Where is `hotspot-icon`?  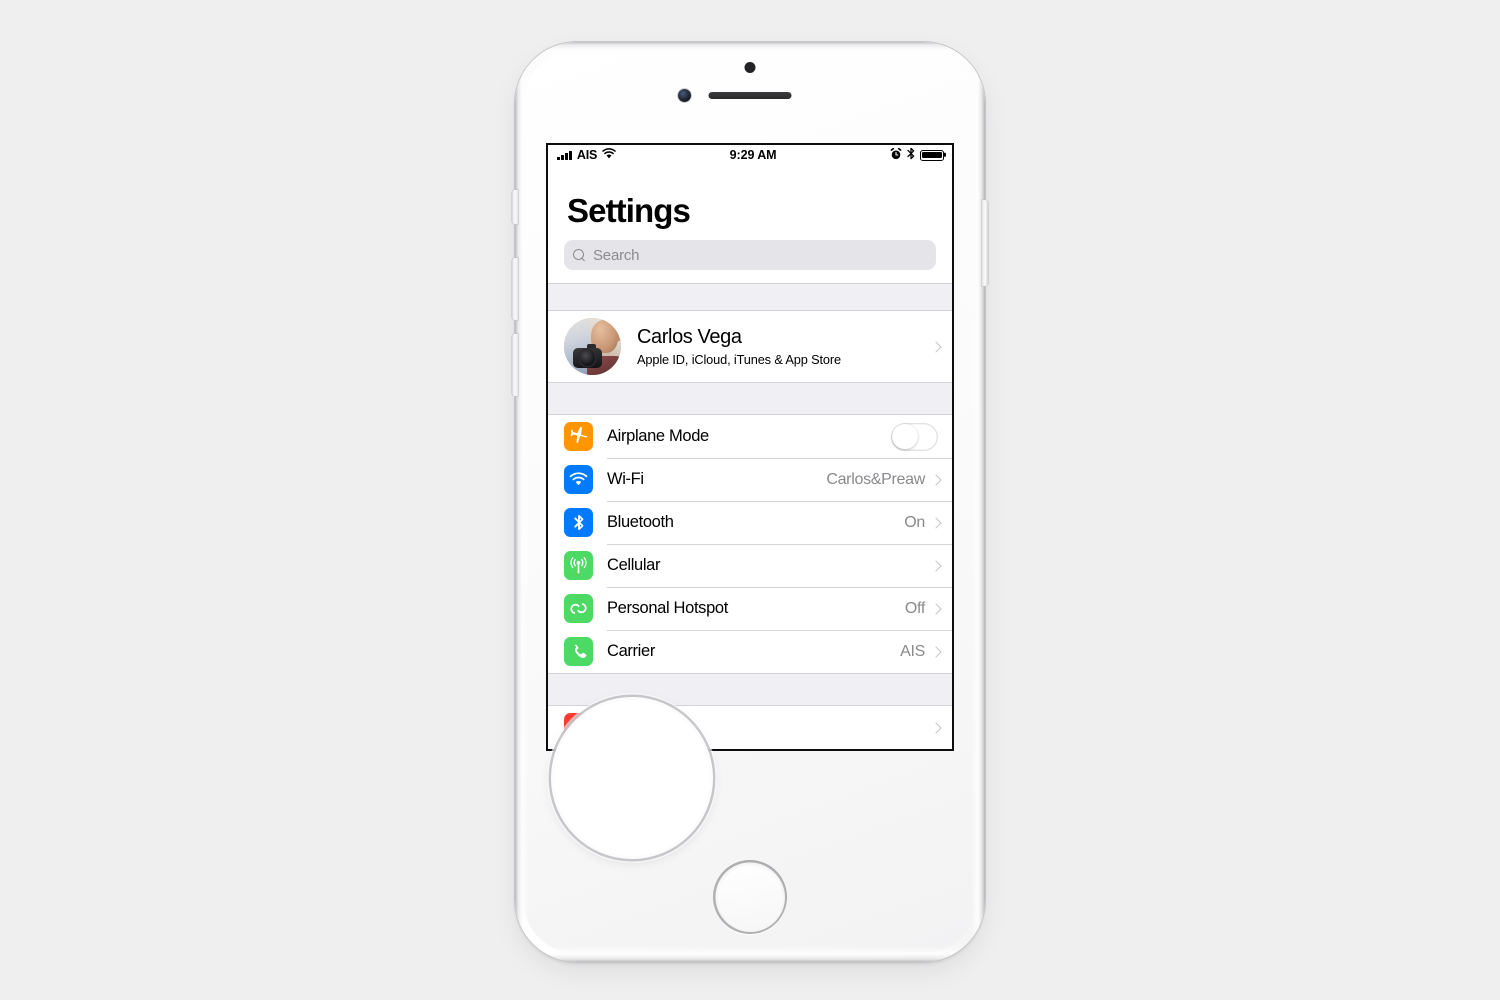 hotspot-icon is located at coordinates (578, 608).